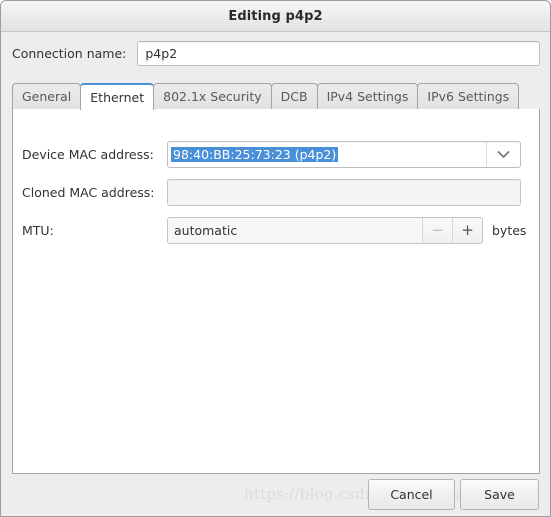 The height and width of the screenshot is (517, 551). I want to click on connection-name-label: Connection name:, so click(69, 53).